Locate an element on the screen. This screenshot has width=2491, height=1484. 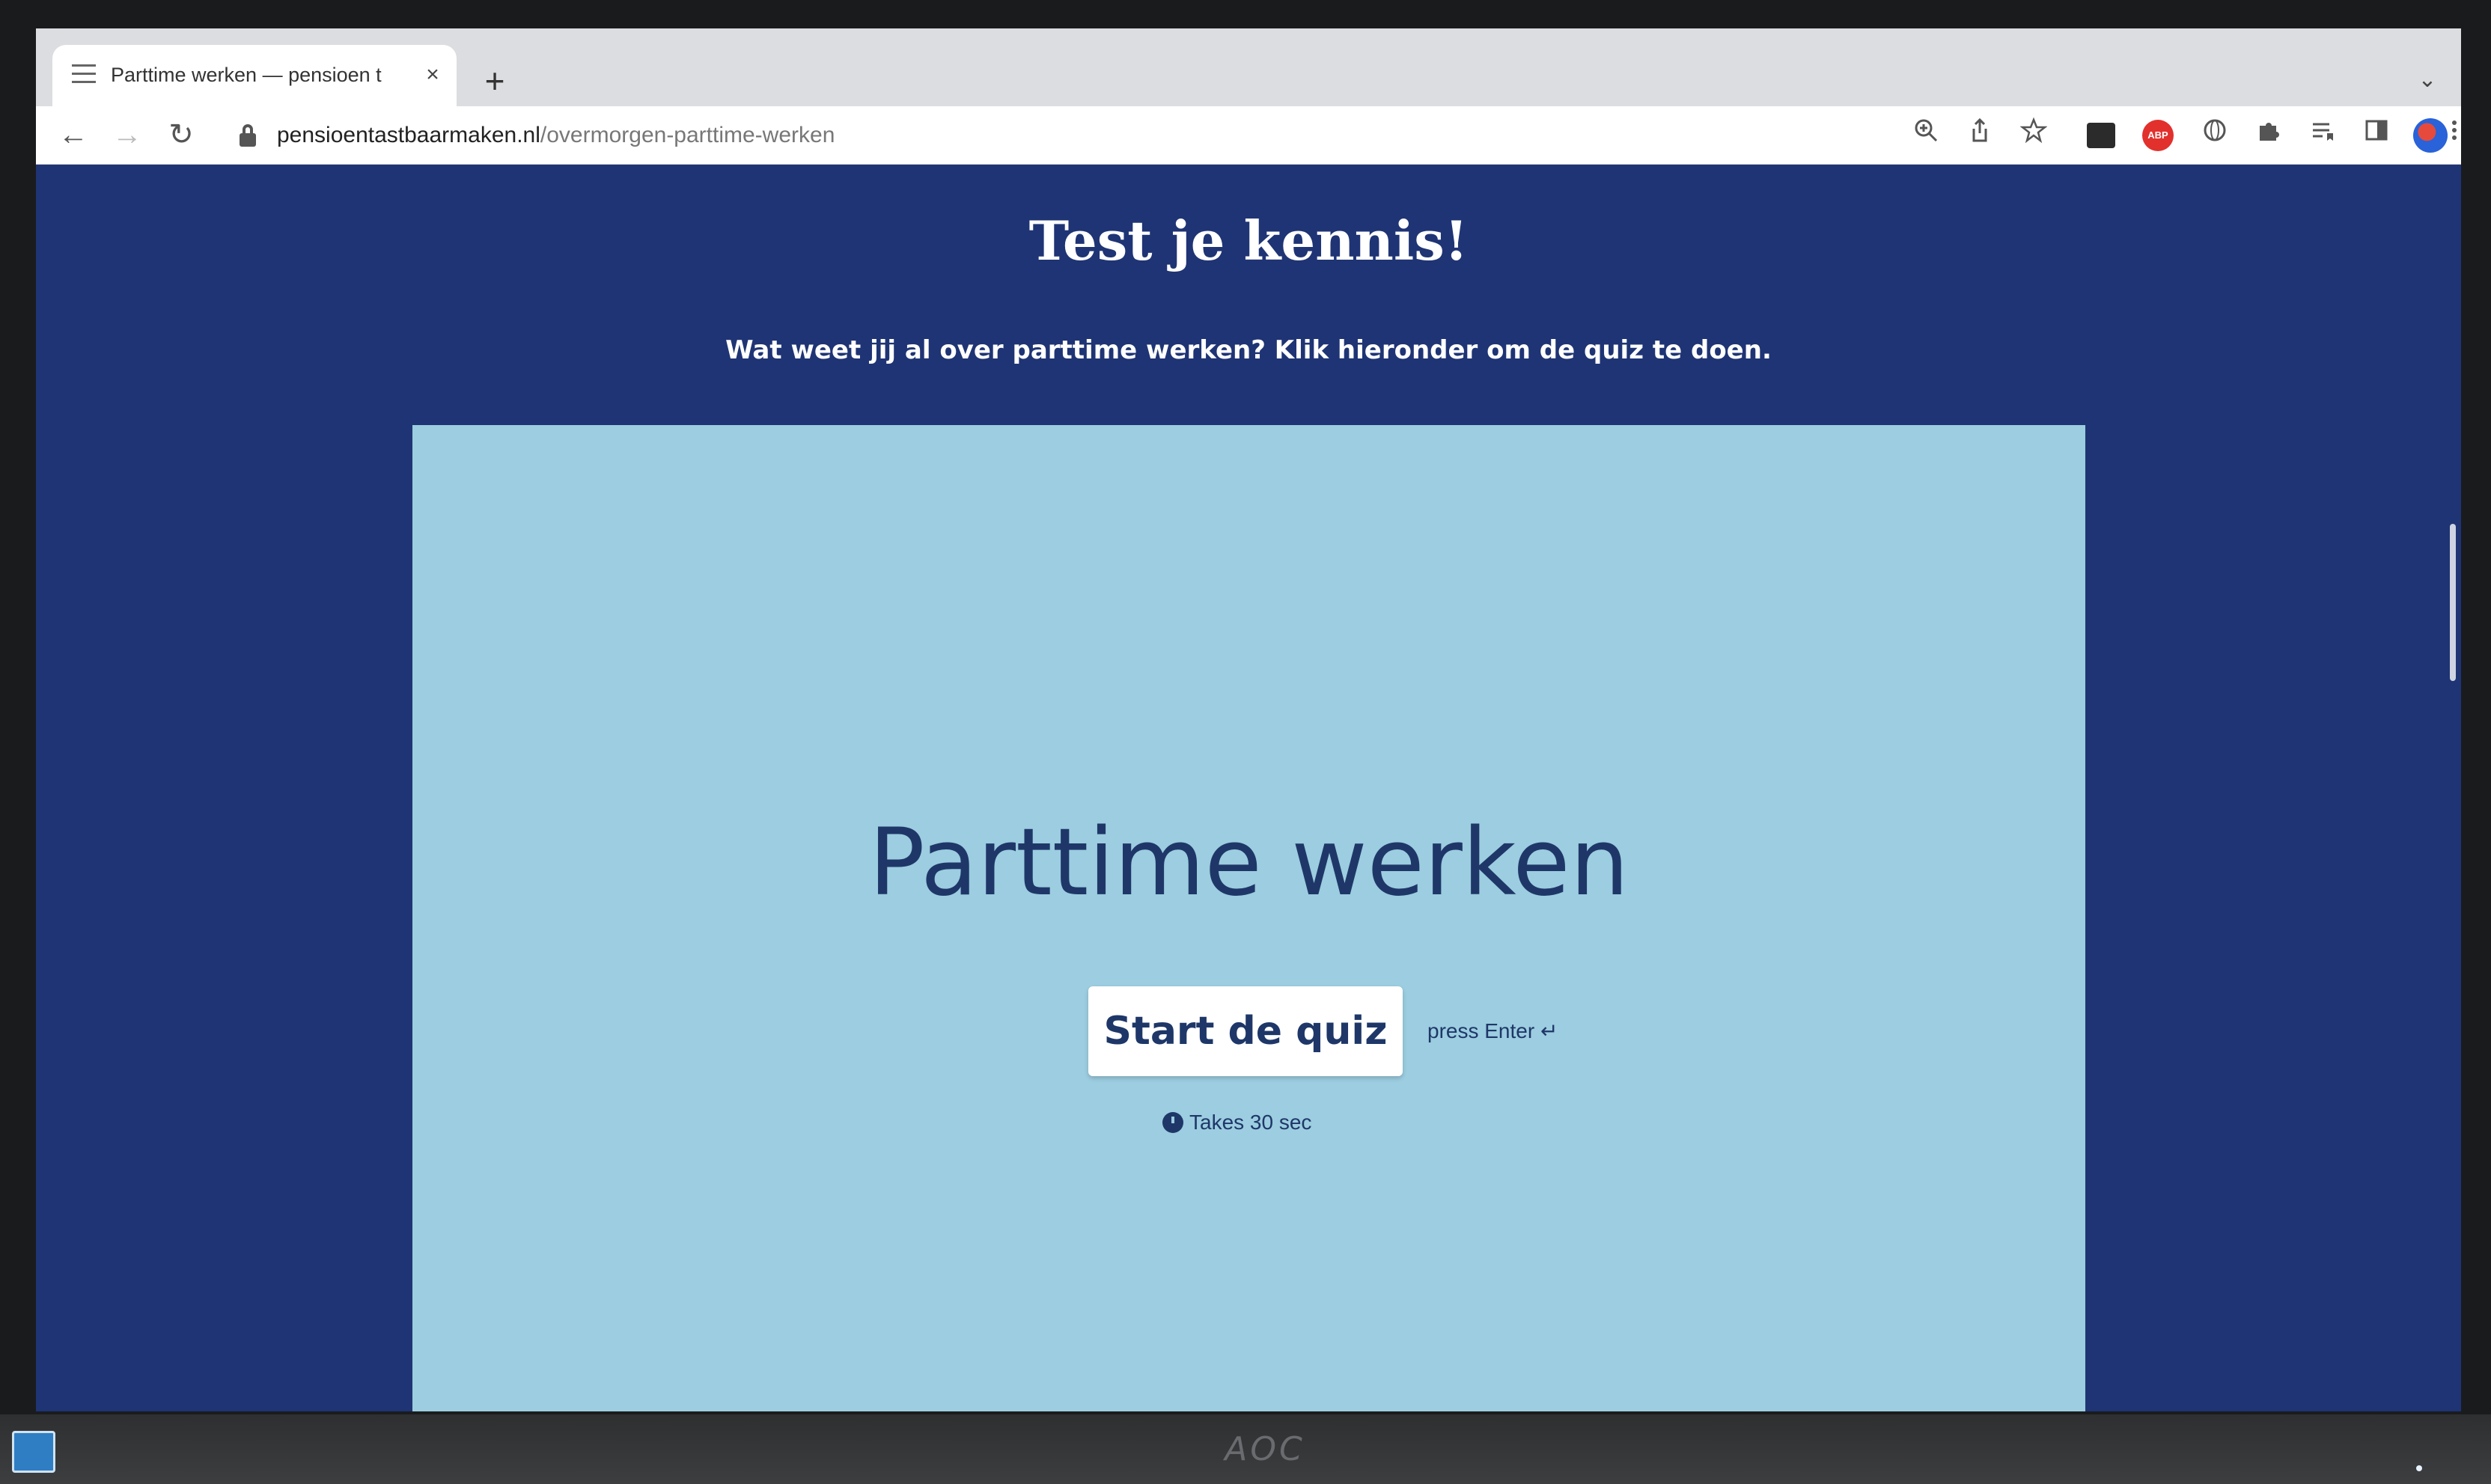
reading-list-icon is located at coordinates (2322, 135).